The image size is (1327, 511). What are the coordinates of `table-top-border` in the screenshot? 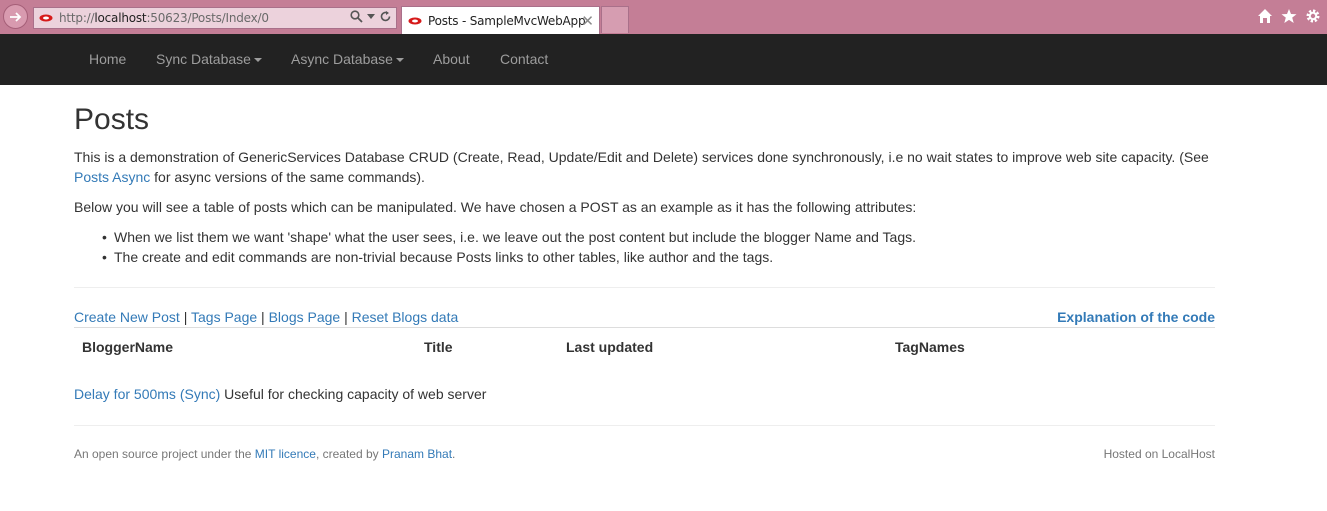 It's located at (644, 327).